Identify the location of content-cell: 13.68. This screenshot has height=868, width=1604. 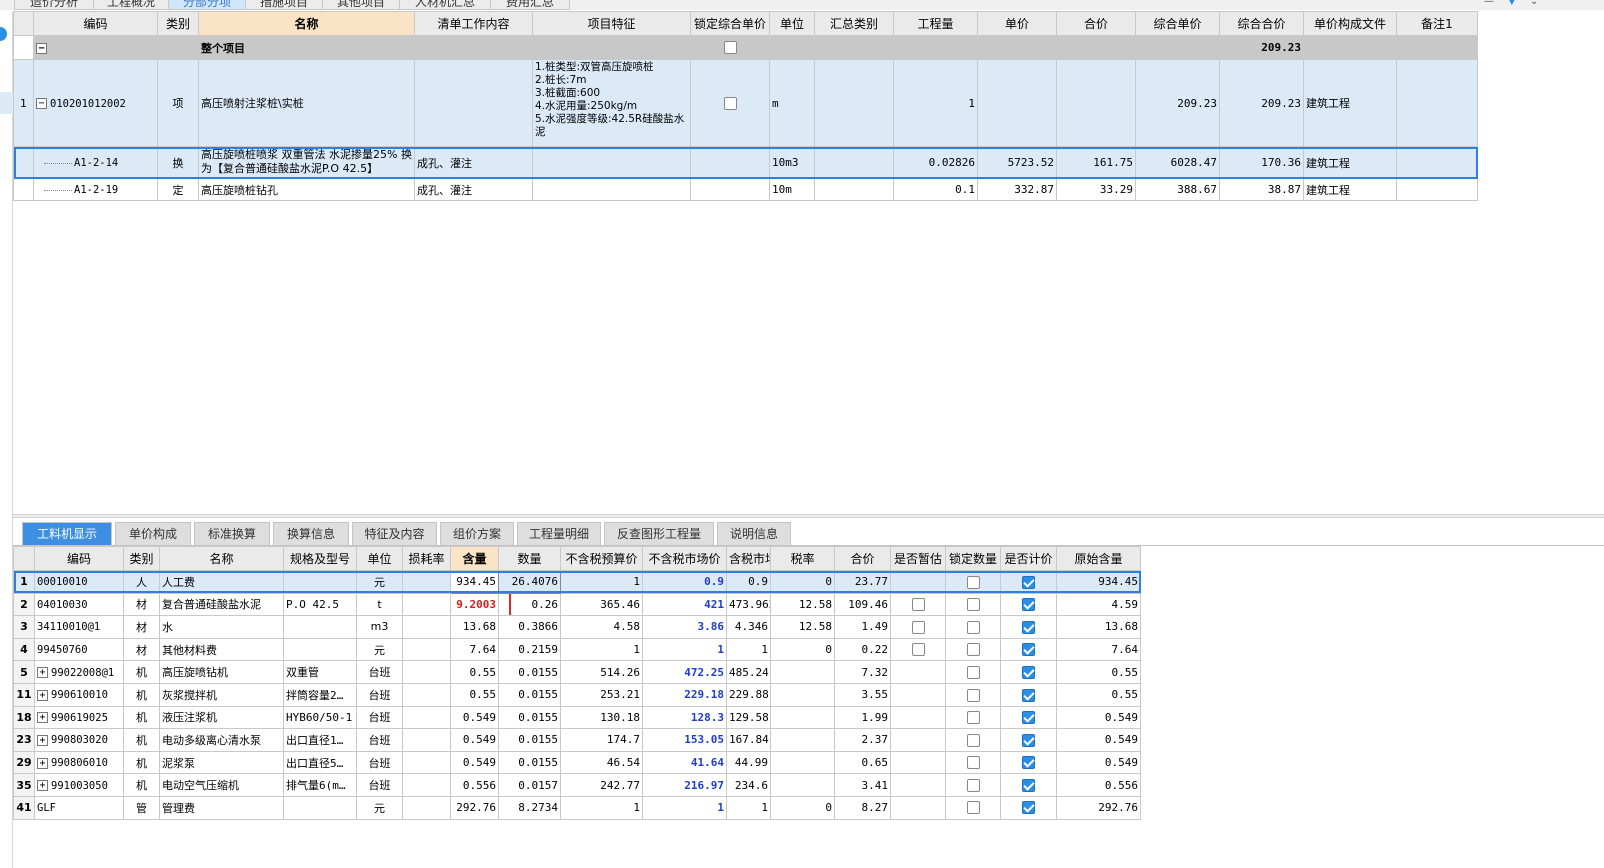
(474, 627).